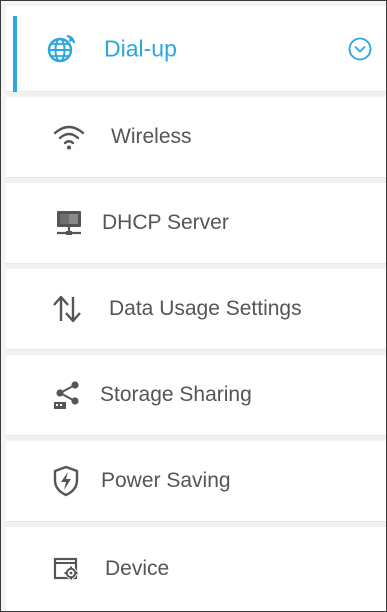 The height and width of the screenshot is (612, 387). Describe the element at coordinates (137, 568) in the screenshot. I see `menu-item-label: Device` at that location.